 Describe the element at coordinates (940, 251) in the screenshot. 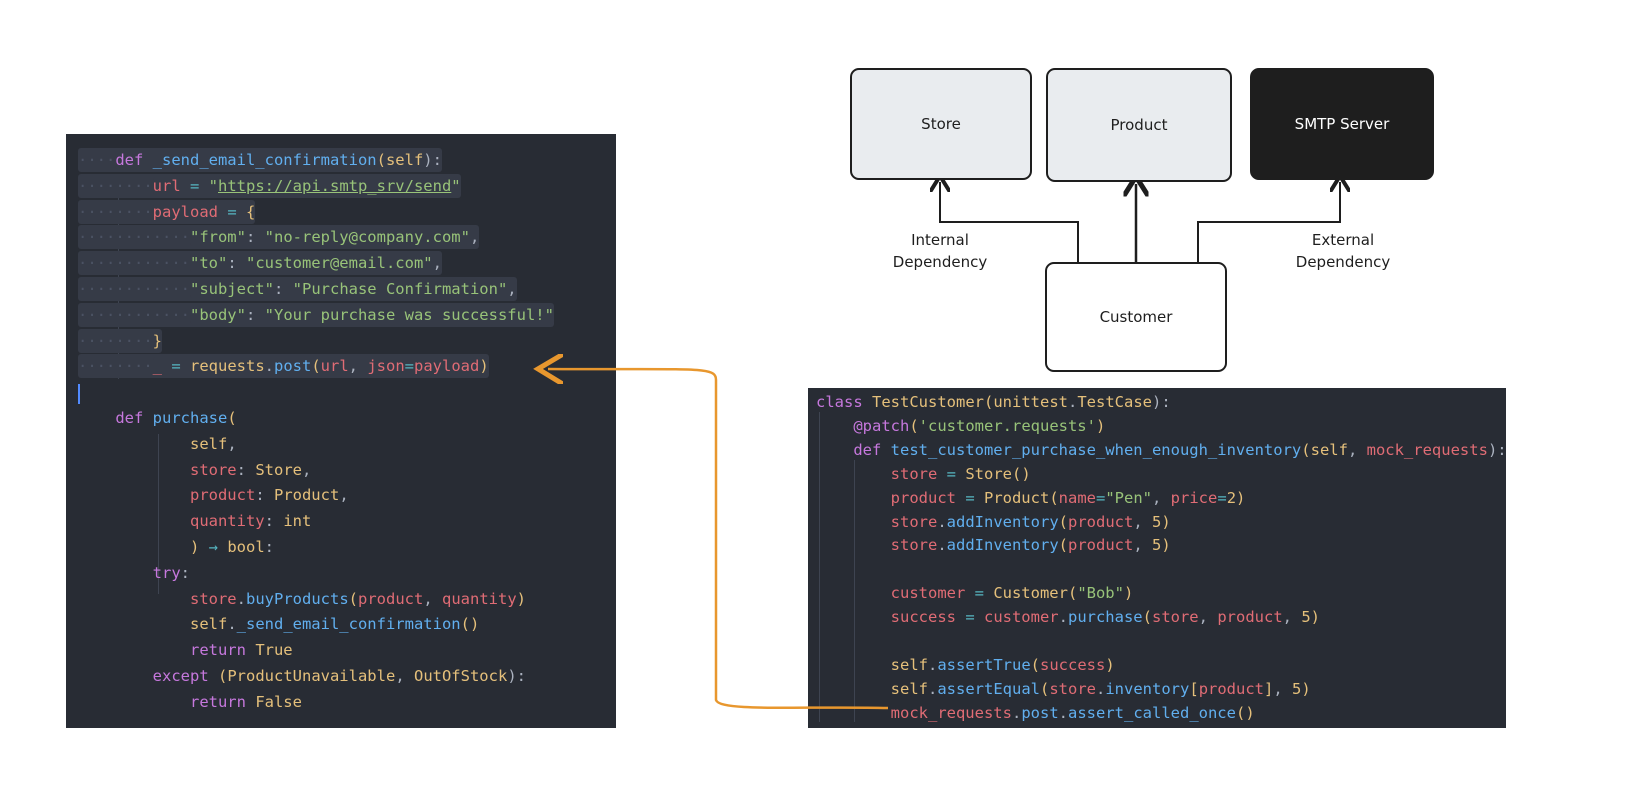

I see `internal-dependency-label: Internal Dependency` at that location.